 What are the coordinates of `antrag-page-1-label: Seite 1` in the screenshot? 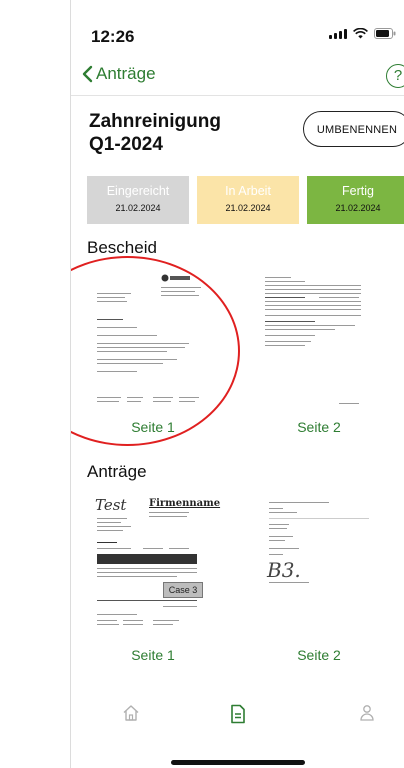 It's located at (153, 655).